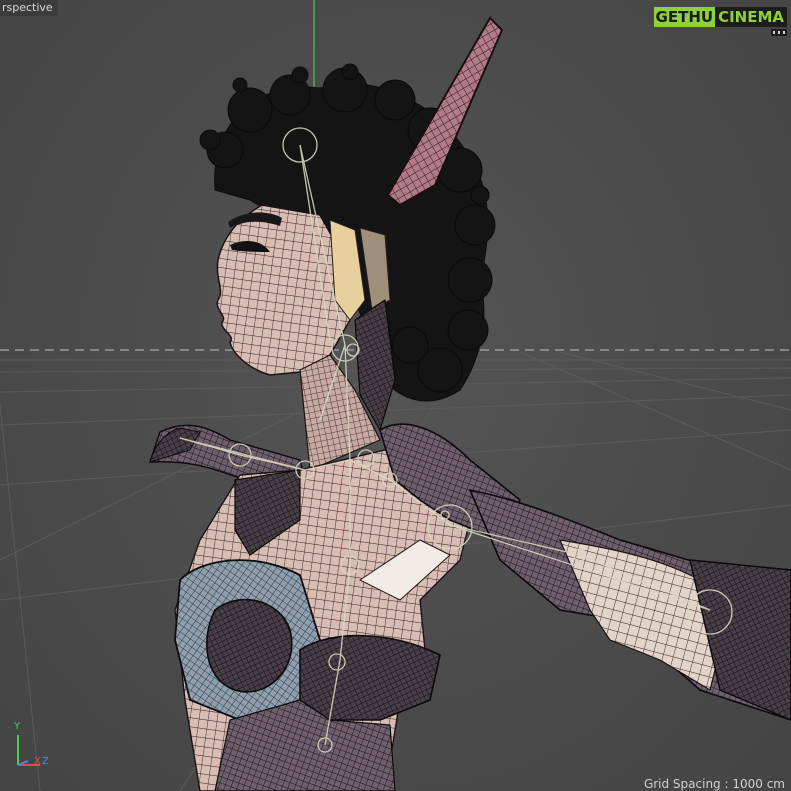  I want to click on chest-armor-center, so click(370, 677).